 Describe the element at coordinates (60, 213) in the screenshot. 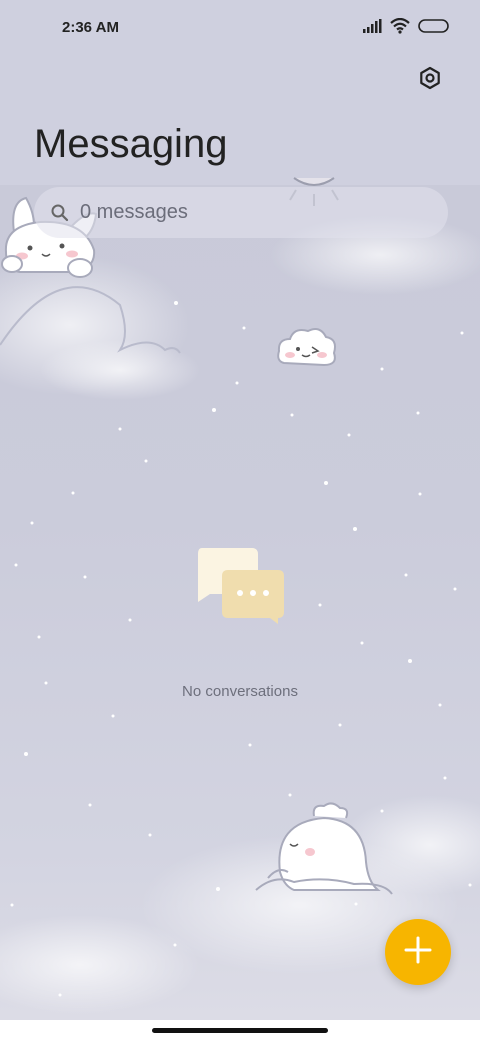

I see `search-icon` at that location.